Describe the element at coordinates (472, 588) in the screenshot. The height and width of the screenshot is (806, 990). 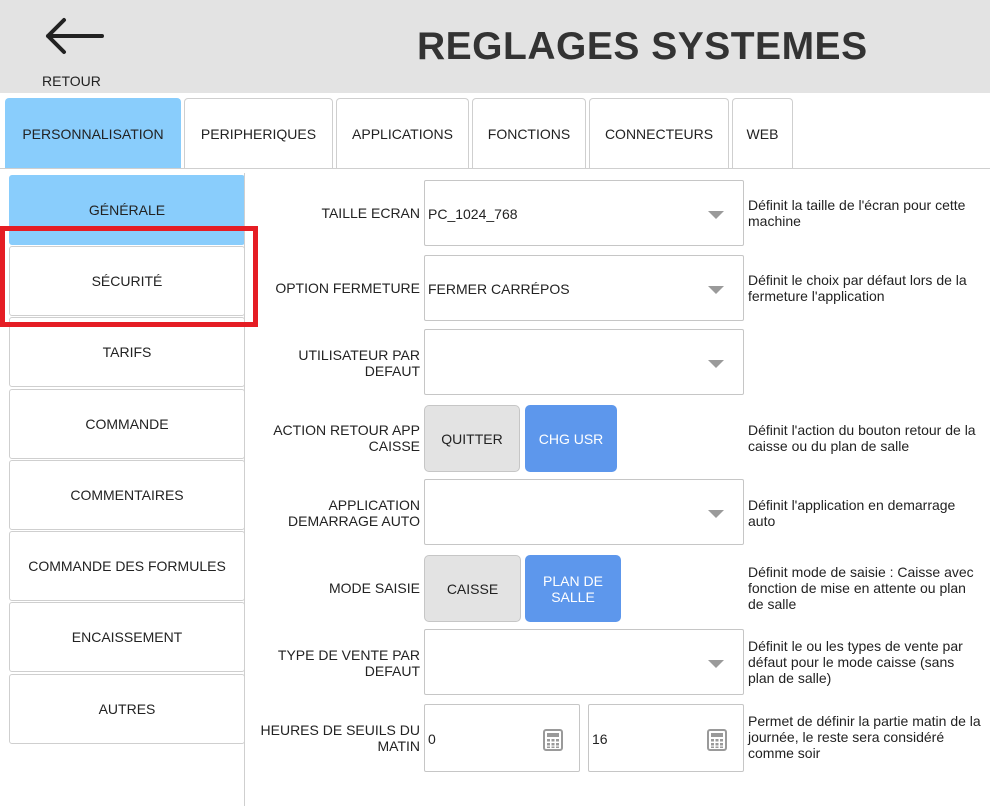
I see `caisse-button: CAISSE` at that location.